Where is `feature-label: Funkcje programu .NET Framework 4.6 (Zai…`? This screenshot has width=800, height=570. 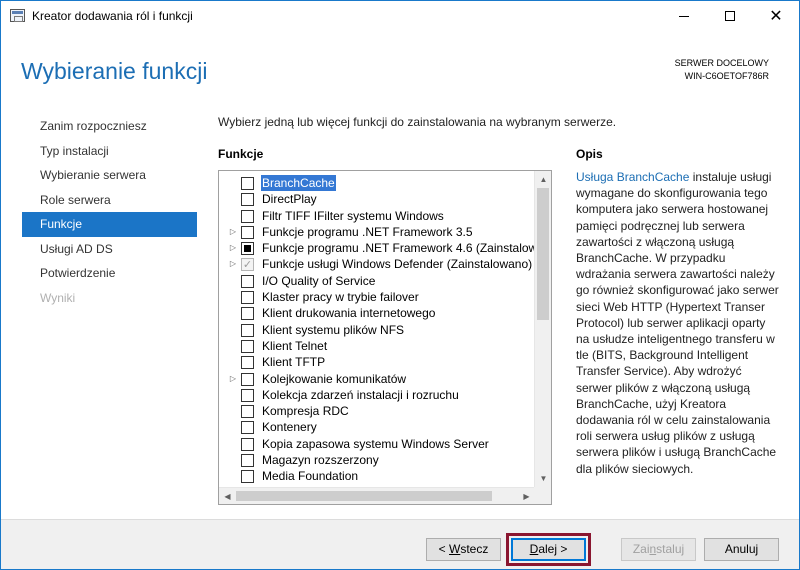
feature-label: Funkcje programu .NET Framework 4.6 (Zai… is located at coordinates (399, 248).